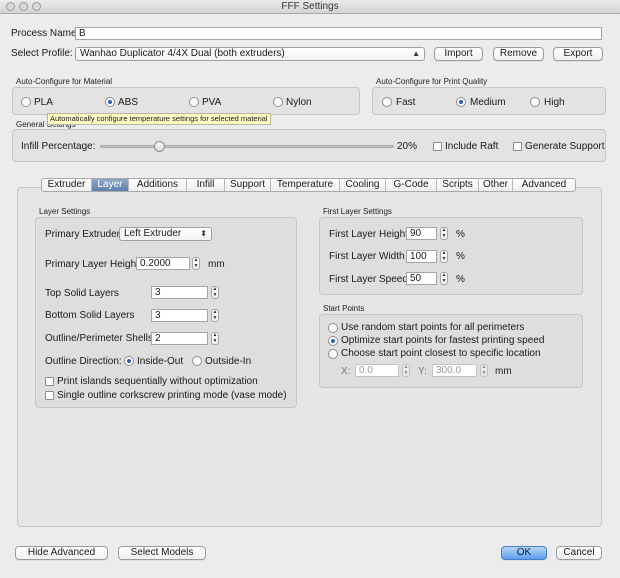 The height and width of the screenshot is (578, 620). What do you see at coordinates (194, 102) in the screenshot?
I see `radio-pva` at bounding box center [194, 102].